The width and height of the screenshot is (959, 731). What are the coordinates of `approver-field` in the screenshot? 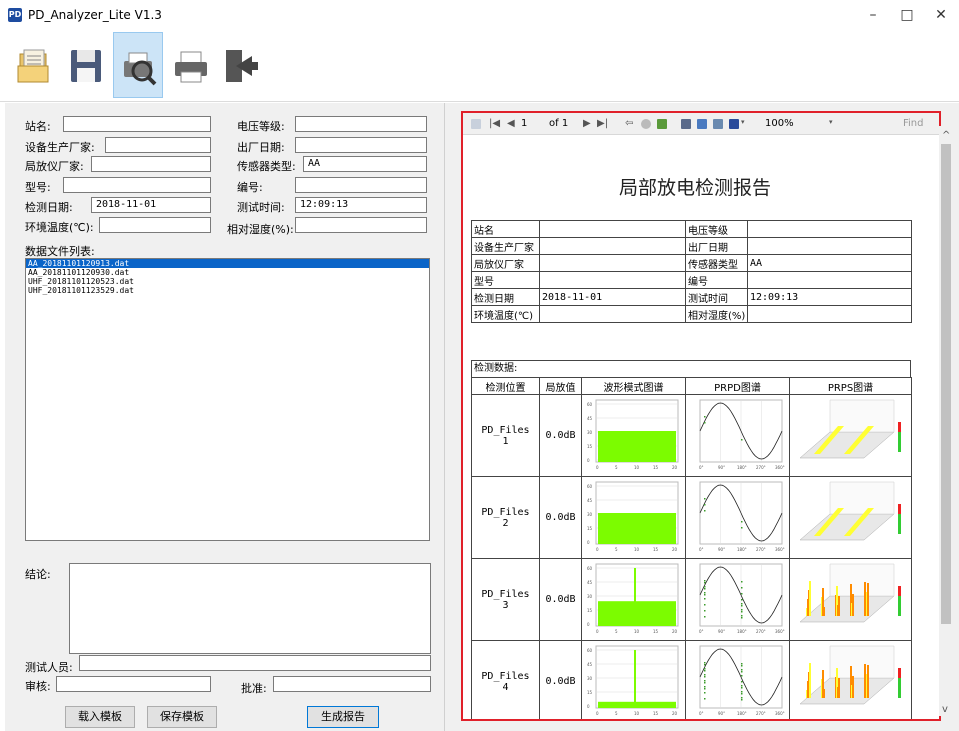 It's located at (352, 684).